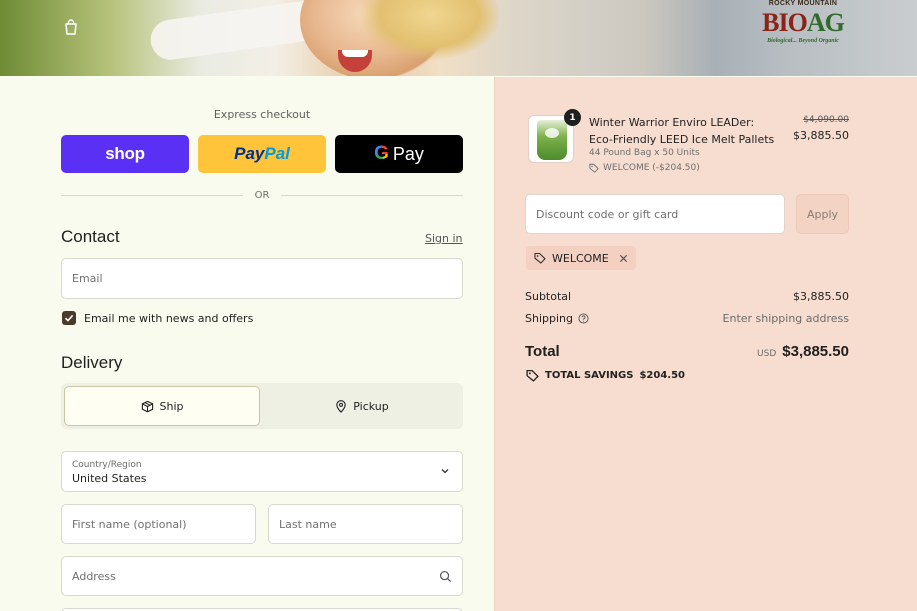 The width and height of the screenshot is (917, 611). Describe the element at coordinates (623, 258) in the screenshot. I see `remove-discount-icon` at that location.